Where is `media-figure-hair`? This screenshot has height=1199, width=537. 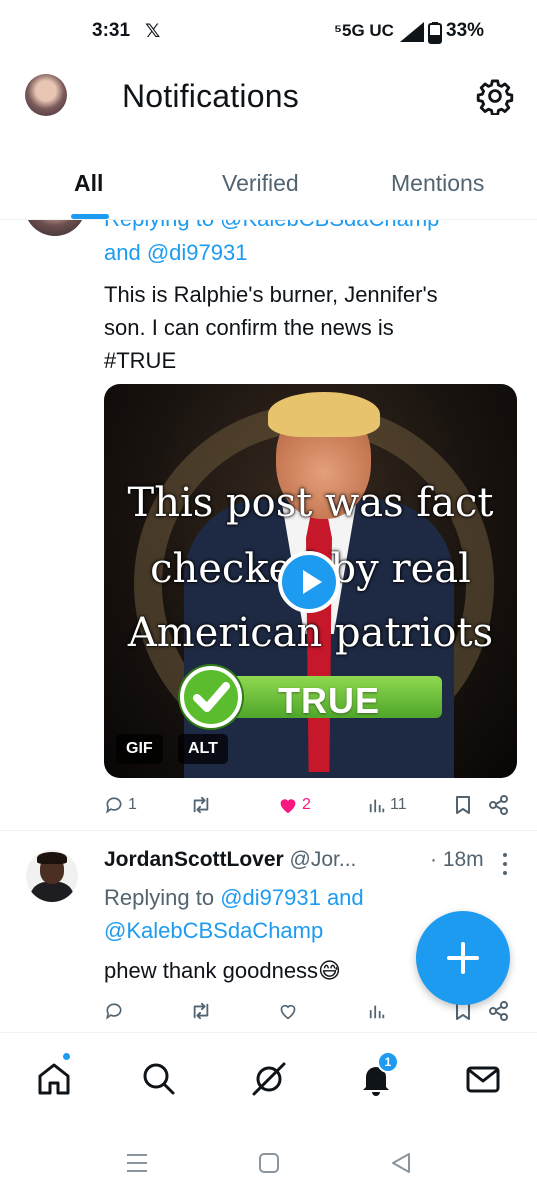
media-figure-hair is located at coordinates (324, 414).